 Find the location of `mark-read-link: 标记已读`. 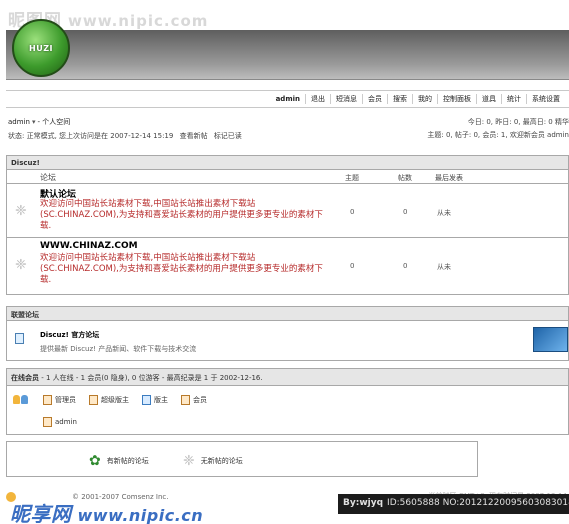

mark-read-link: 标记已读 is located at coordinates (228, 136).